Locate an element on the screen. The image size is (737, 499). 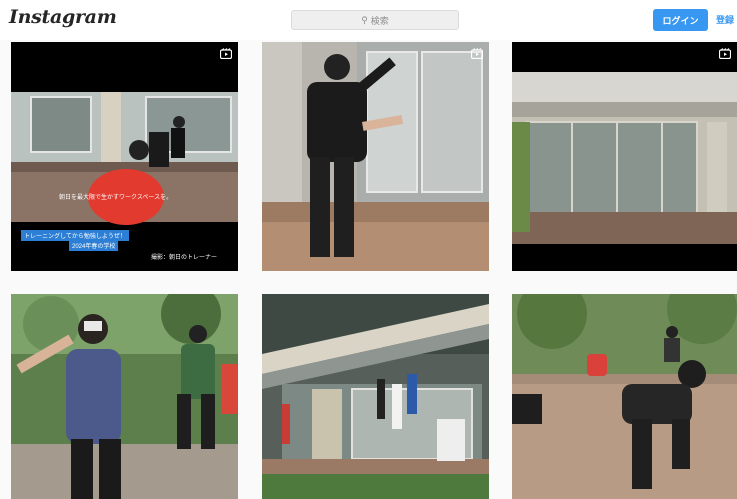
instagram-logo: Instagram is located at coordinates (63, 17).